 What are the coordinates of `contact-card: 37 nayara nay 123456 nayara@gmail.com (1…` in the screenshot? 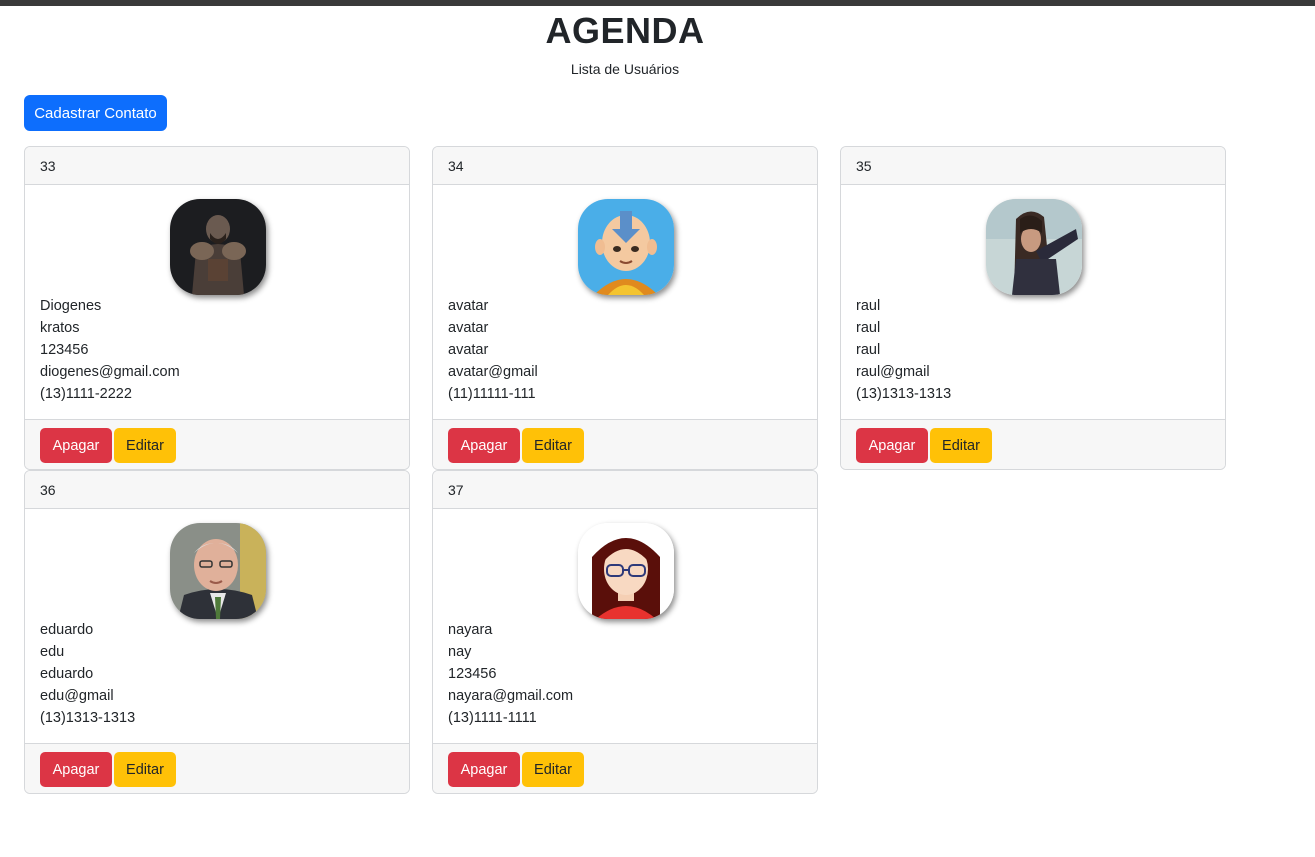 It's located at (625, 632).